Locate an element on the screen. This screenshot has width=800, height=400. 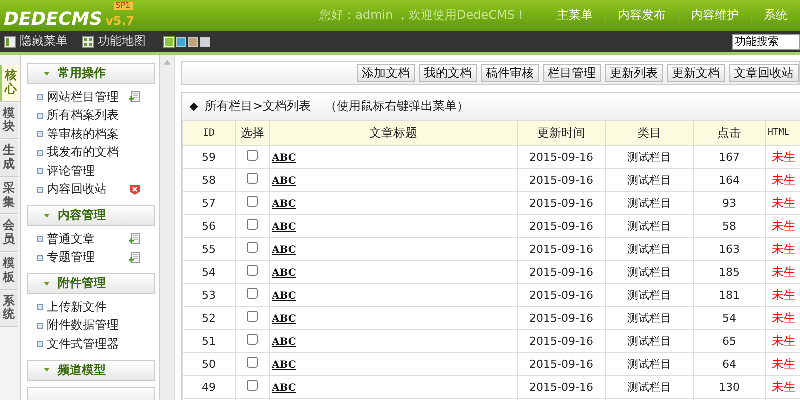
table-cell: 51 is located at coordinates (209, 341).